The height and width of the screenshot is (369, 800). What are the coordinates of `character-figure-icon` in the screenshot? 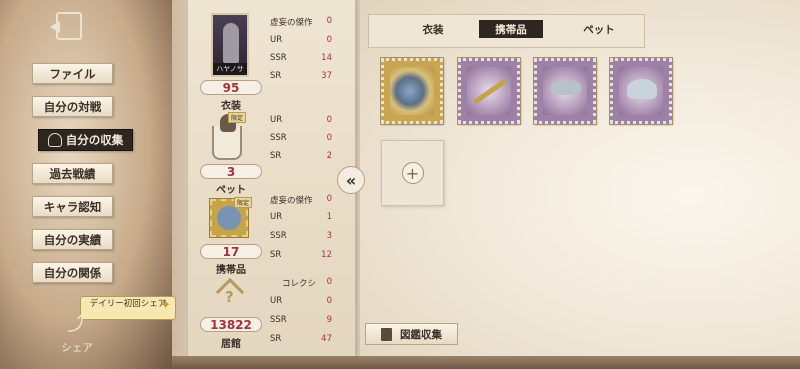 It's located at (231, 43).